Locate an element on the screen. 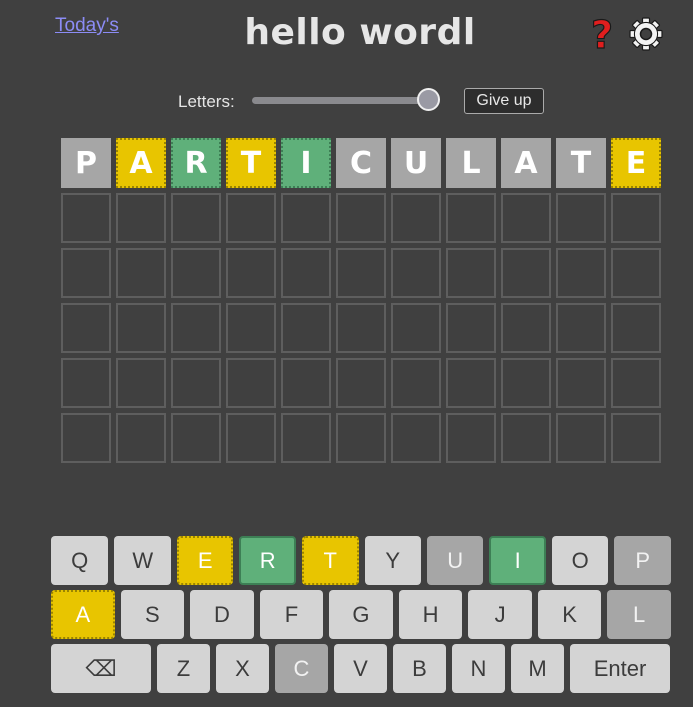 The height and width of the screenshot is (707, 693). key-z: Z is located at coordinates (183, 668).